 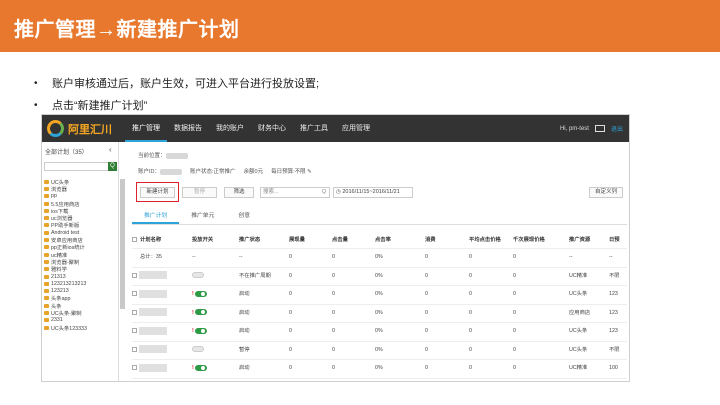 What do you see at coordinates (151, 240) in the screenshot?
I see `column-header: 计划名称` at bounding box center [151, 240].